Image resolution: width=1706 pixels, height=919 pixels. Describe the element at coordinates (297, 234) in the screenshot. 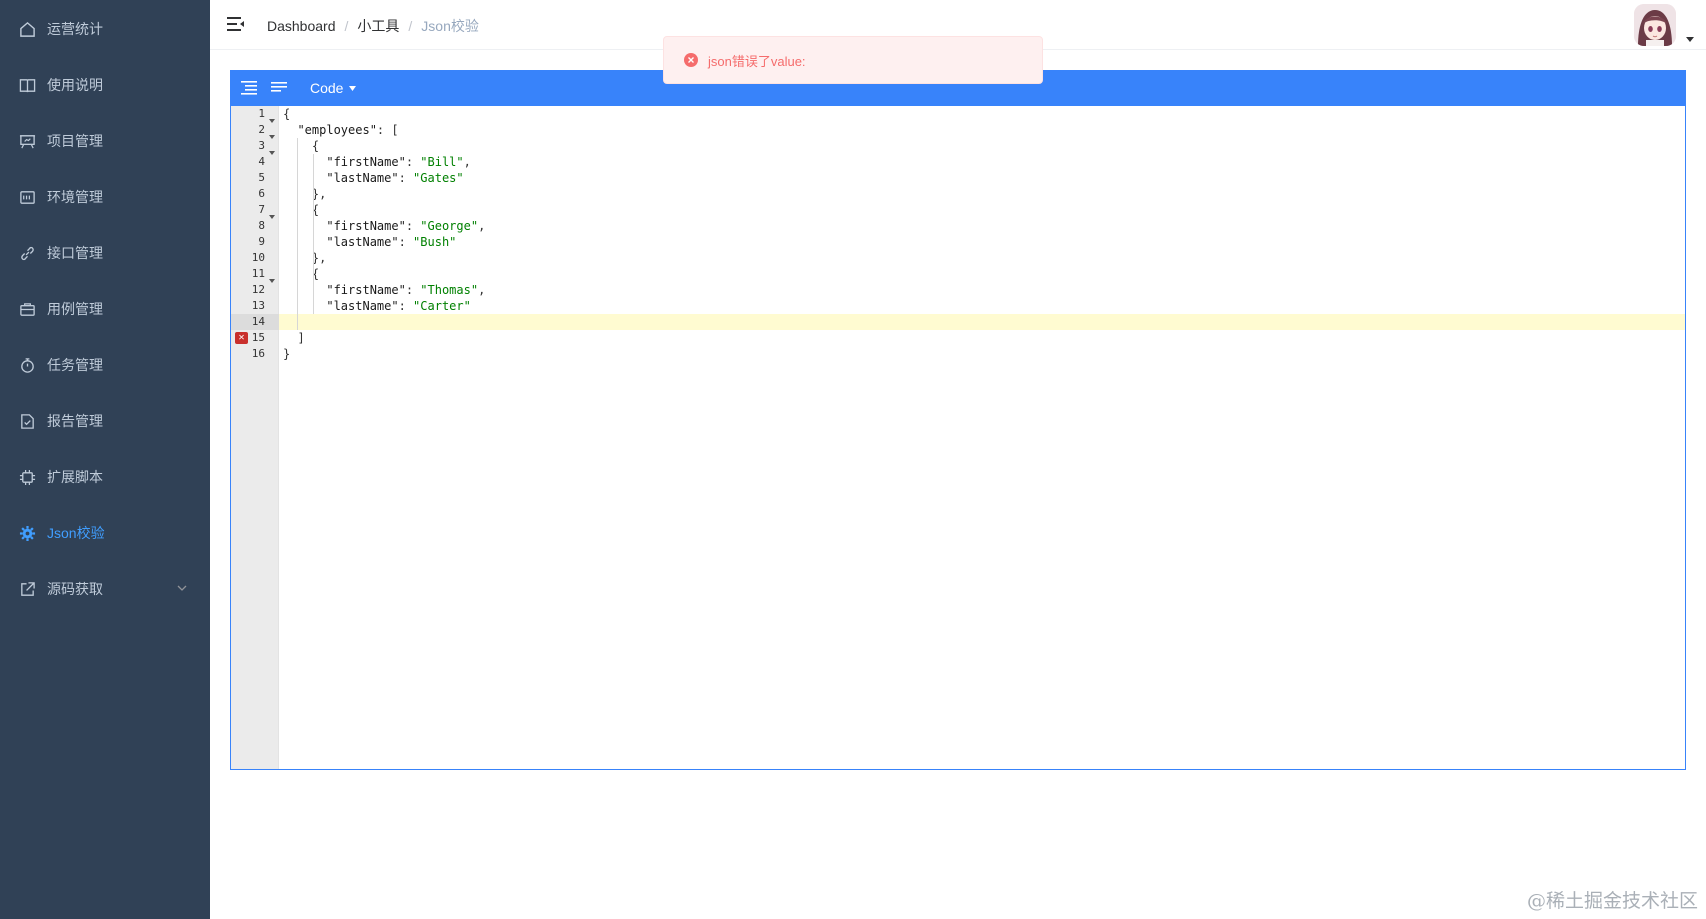

I see `indent-guide` at that location.